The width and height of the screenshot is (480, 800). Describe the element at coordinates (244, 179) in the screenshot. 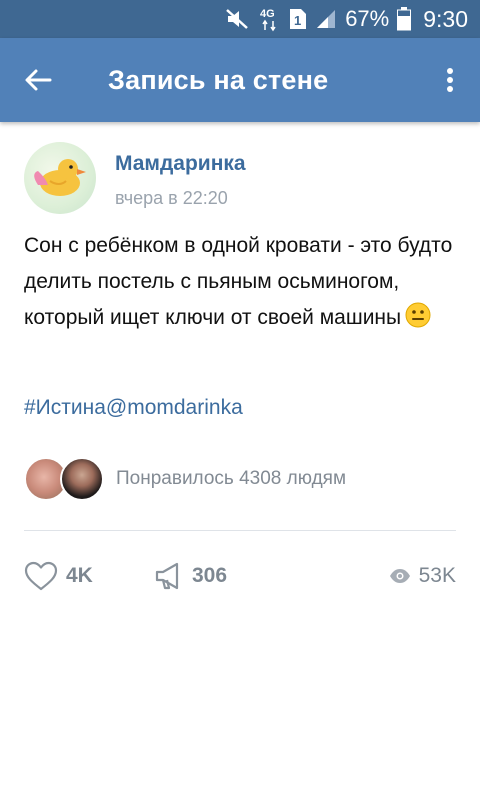

I see `post-header: Мамдаринка вчера в 22:20` at that location.